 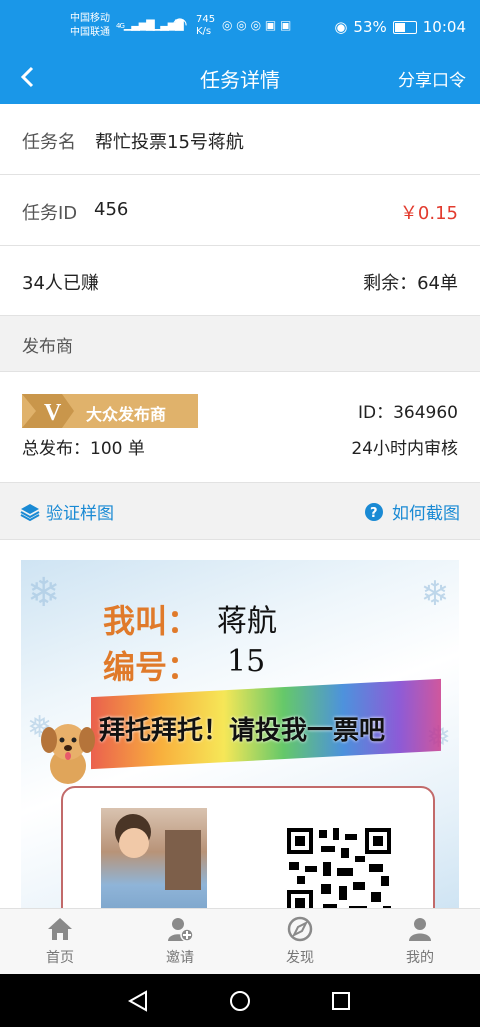 I want to click on wifi-icon: ◠, so click(x=180, y=24).